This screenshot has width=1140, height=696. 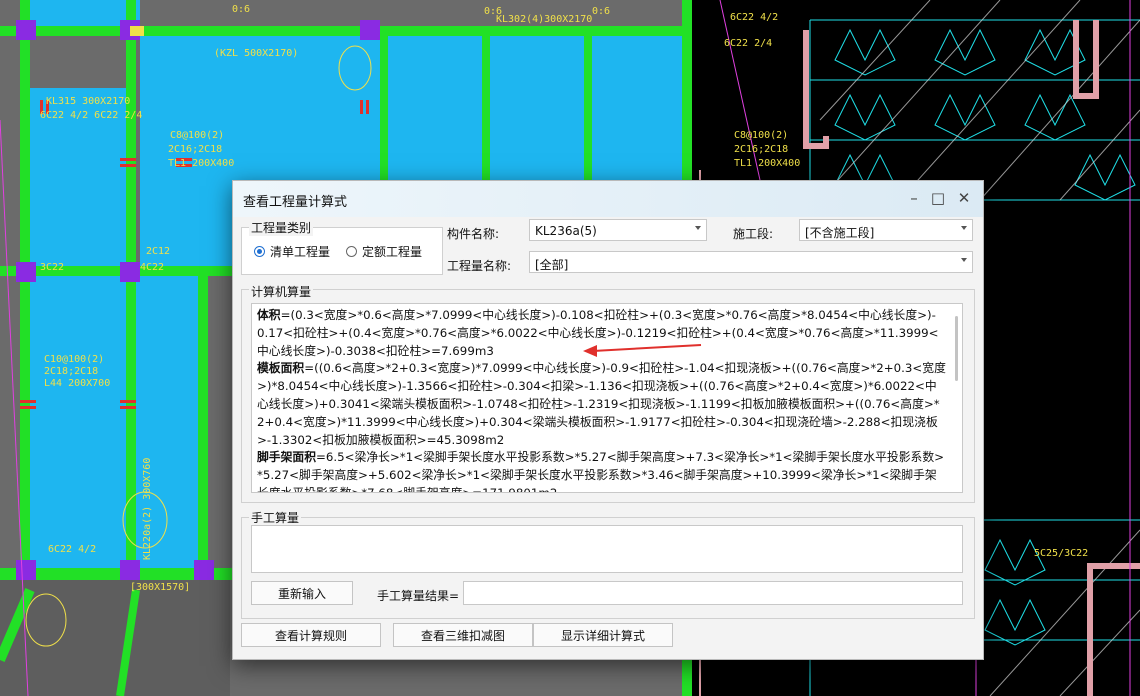 I want to click on maximize-icon: □, so click(x=938, y=198).